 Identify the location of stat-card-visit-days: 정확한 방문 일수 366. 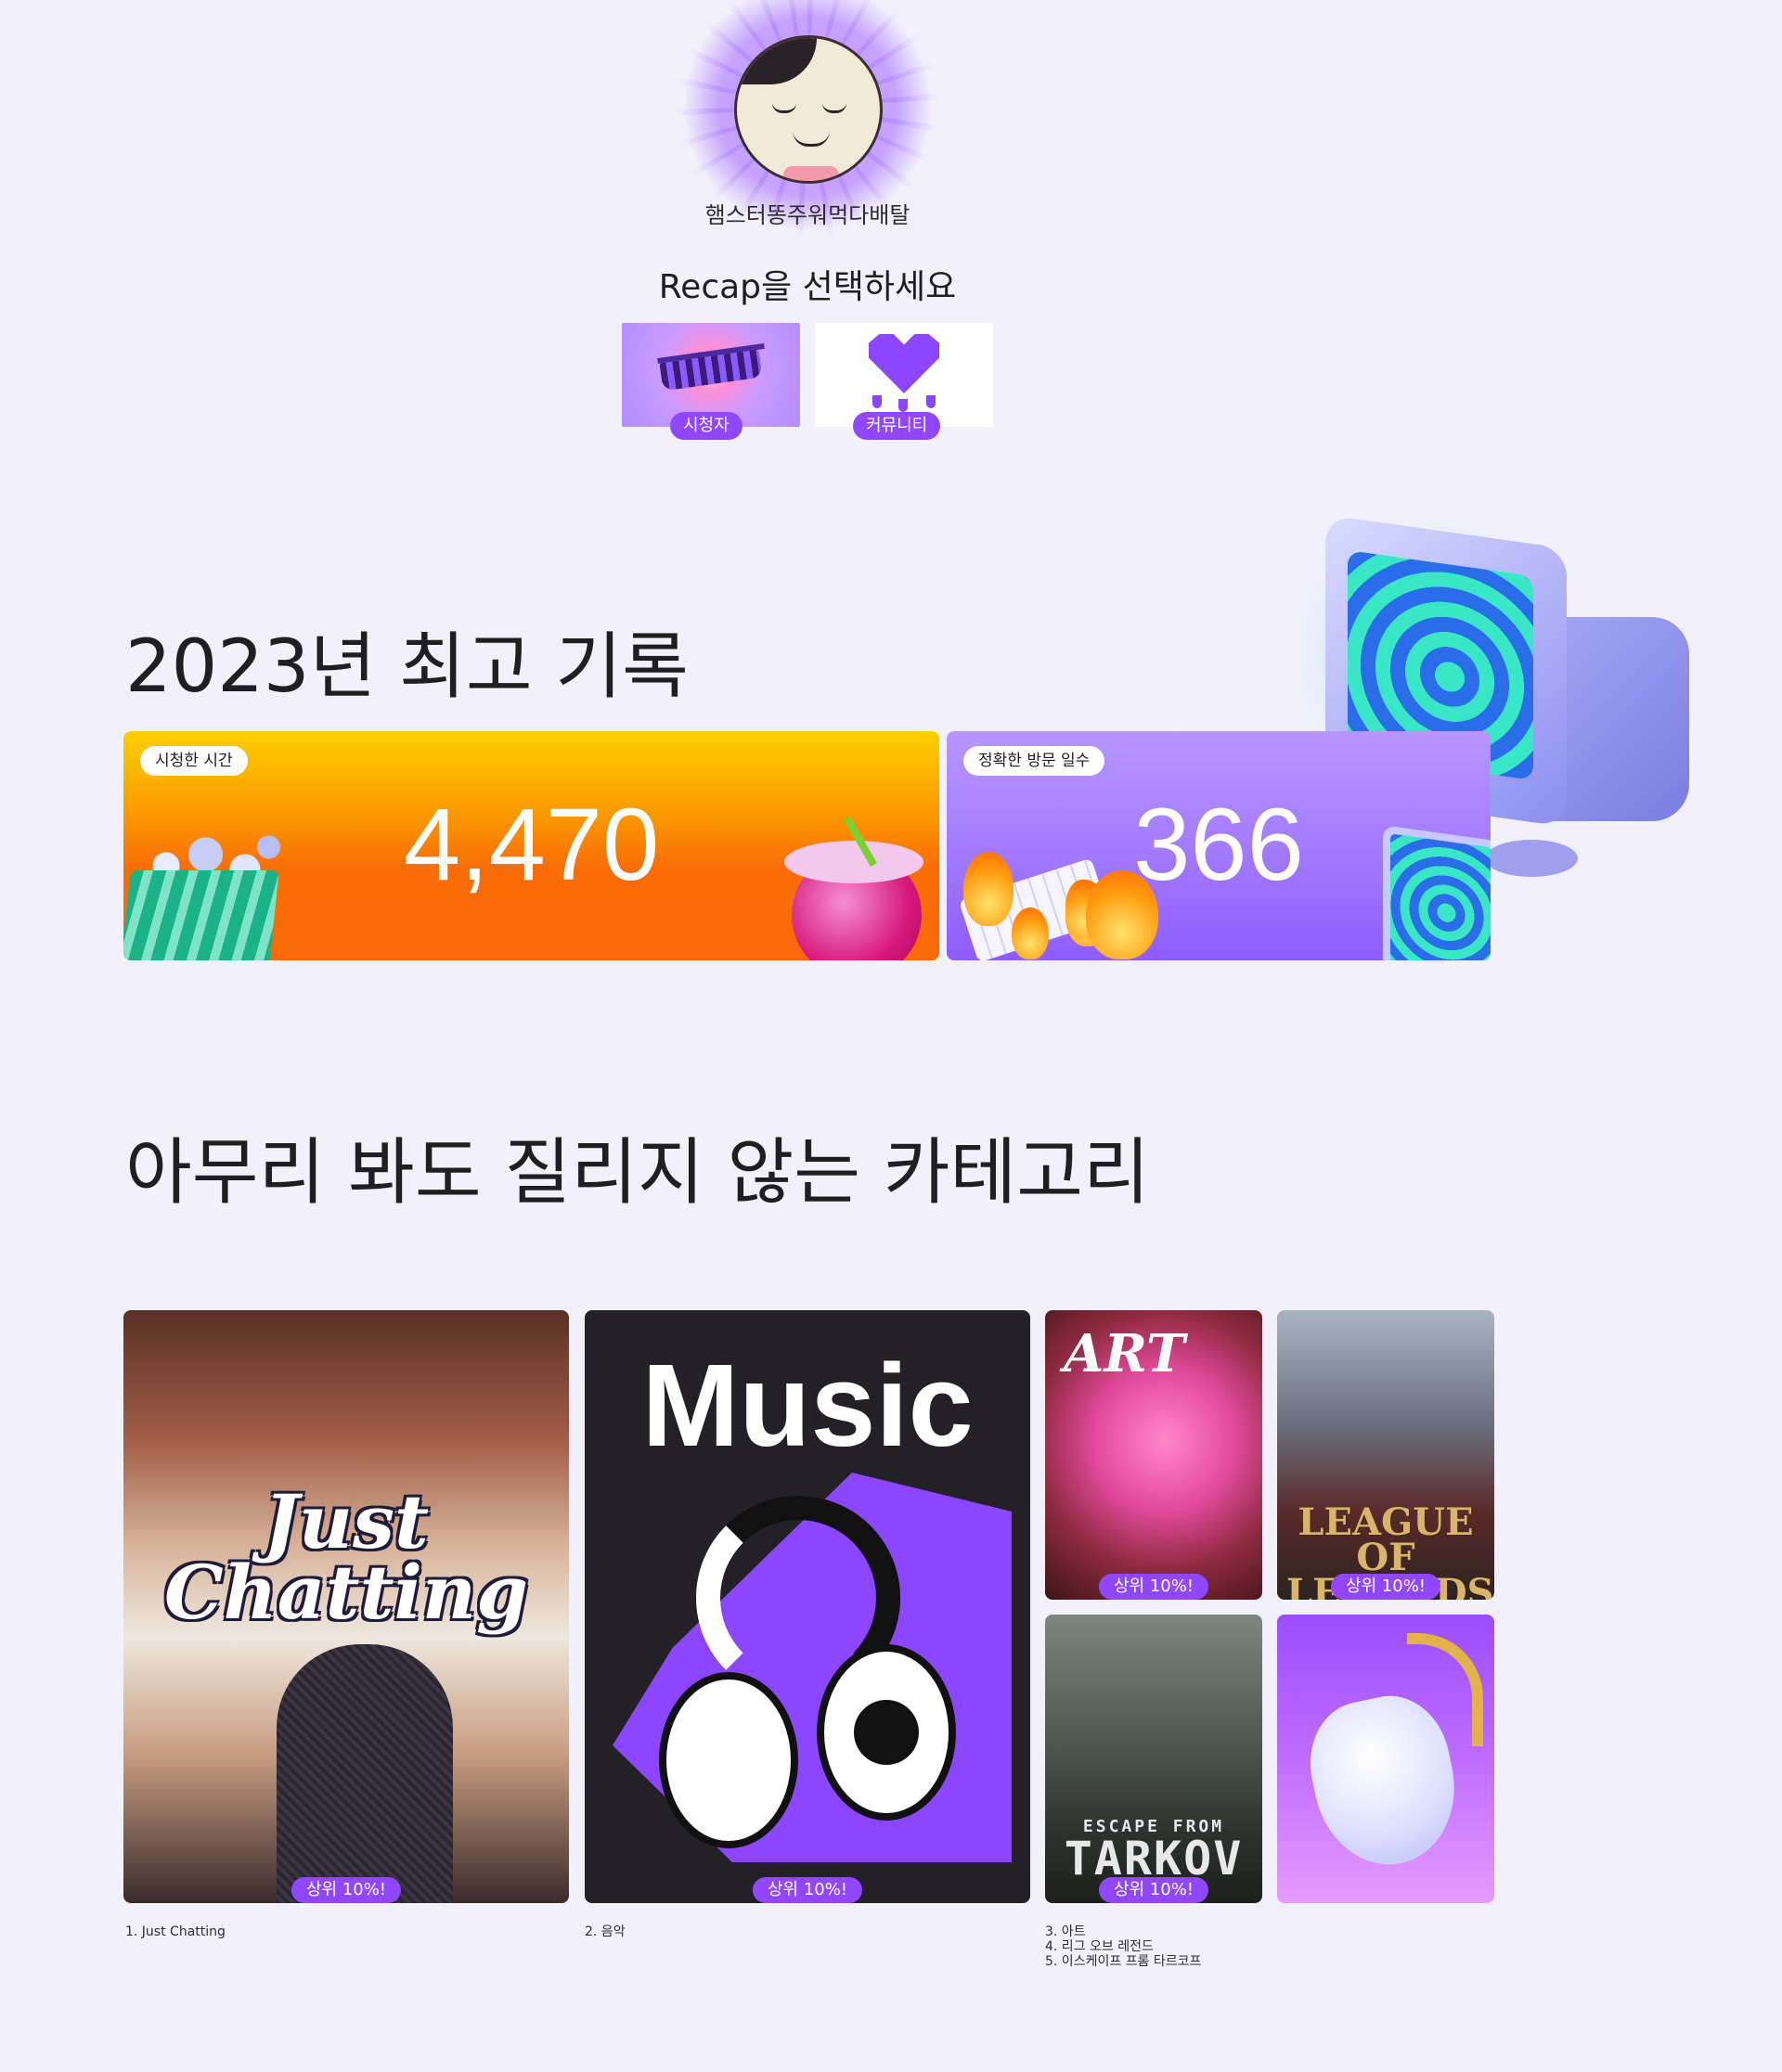
(1219, 845).